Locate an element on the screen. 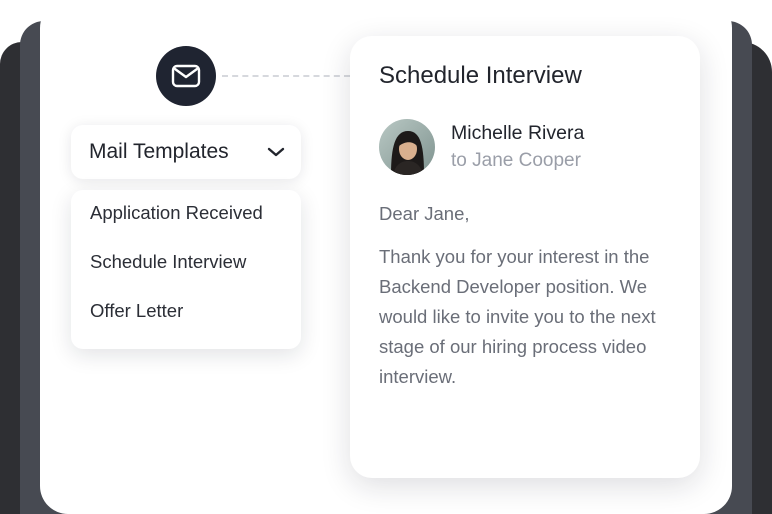 This screenshot has height=514, width=772. menu-item-application-received: Application Received is located at coordinates (186, 228).